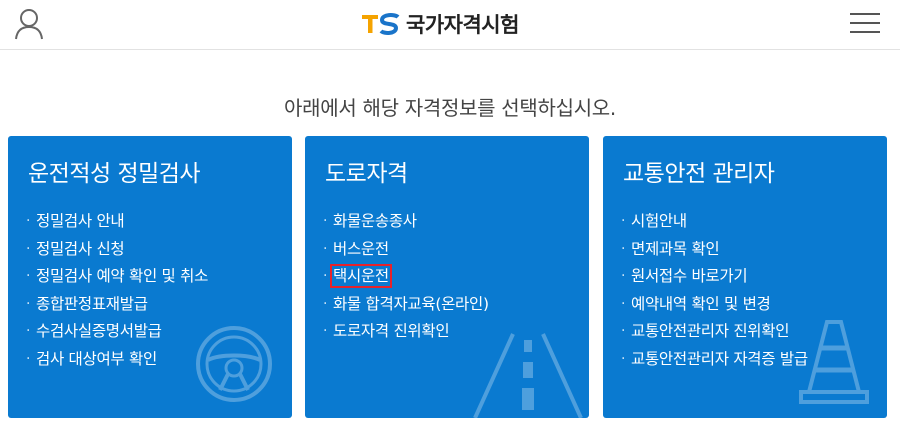 The image size is (900, 432). Describe the element at coordinates (381, 24) in the screenshot. I see `ts-logo-icon` at that location.